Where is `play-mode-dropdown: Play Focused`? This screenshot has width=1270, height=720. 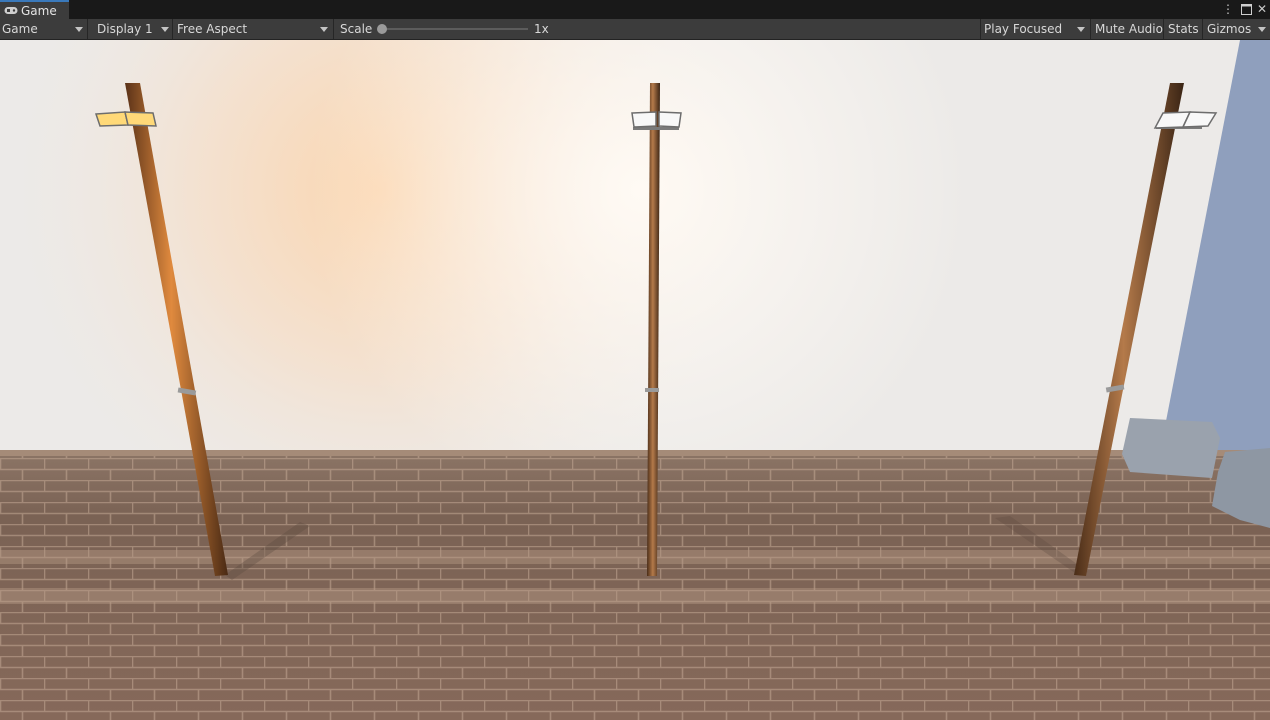 play-mode-dropdown: Play Focused is located at coordinates (1023, 29).